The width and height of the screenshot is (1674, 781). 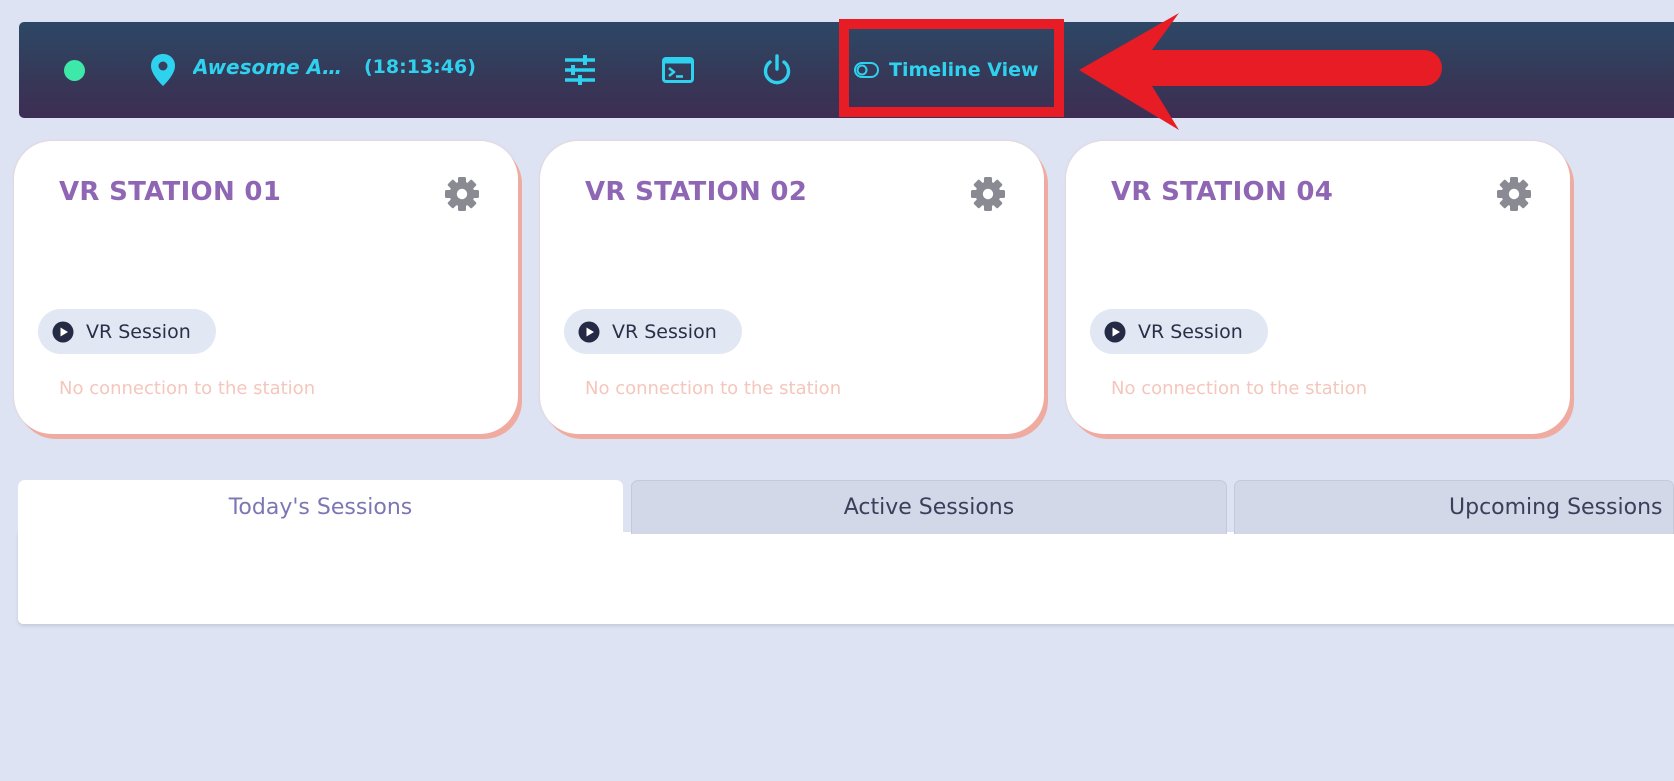 What do you see at coordinates (170, 192) in the screenshot?
I see `station-title: VR STATION 01` at bounding box center [170, 192].